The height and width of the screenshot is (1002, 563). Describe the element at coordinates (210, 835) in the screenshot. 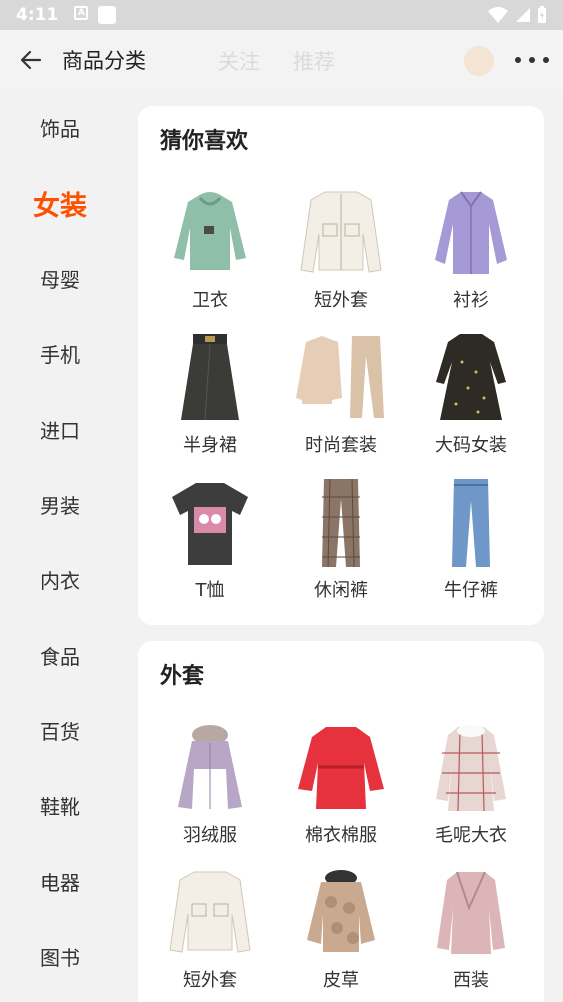

I see `tile-label: 羽绒服` at that location.